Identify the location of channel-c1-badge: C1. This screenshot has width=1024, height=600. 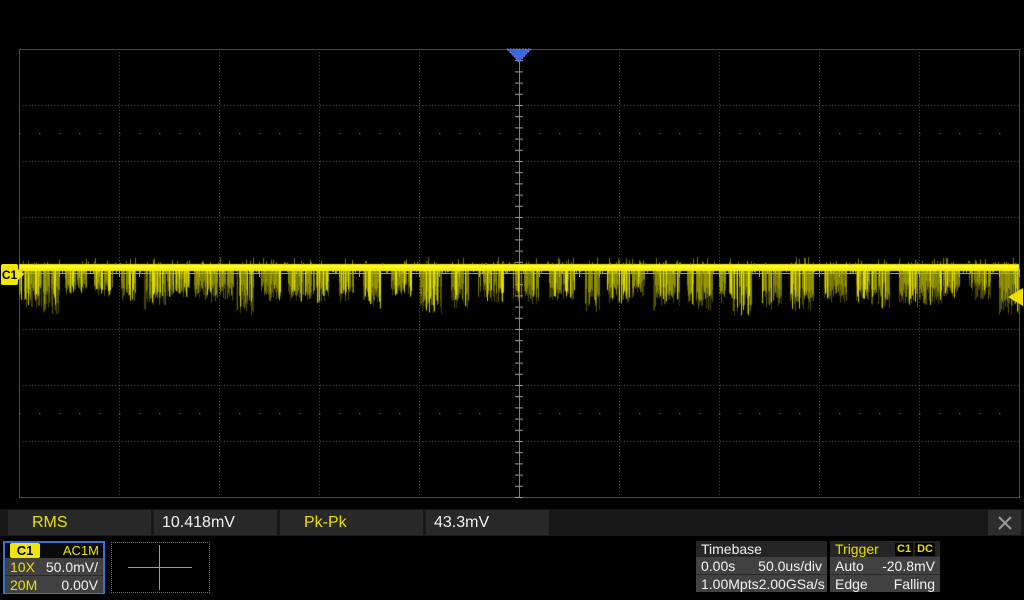
(25, 550).